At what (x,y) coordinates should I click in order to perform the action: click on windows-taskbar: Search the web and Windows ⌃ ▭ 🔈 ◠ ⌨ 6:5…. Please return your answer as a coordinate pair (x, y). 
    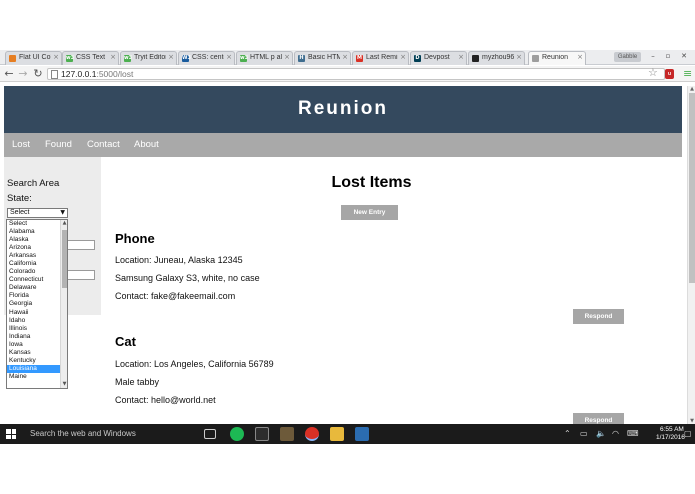
    Looking at the image, I should click on (347, 434).